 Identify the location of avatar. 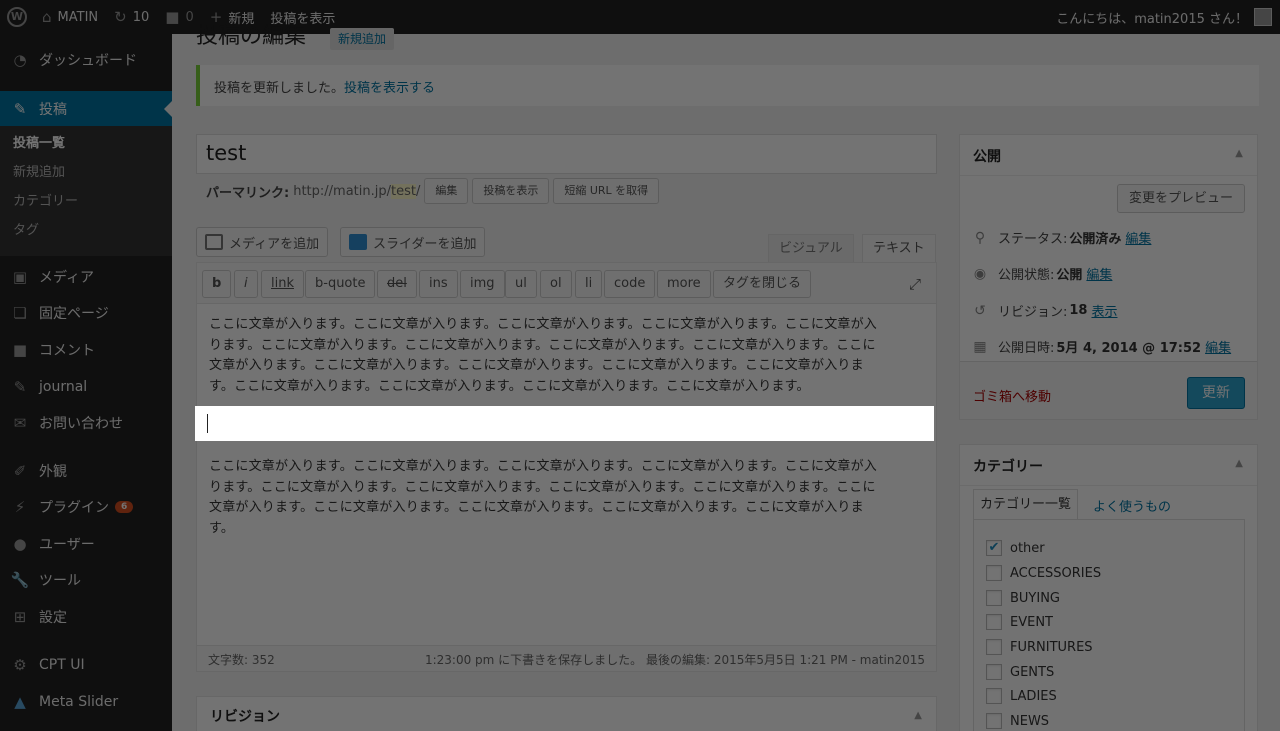
(1263, 17).